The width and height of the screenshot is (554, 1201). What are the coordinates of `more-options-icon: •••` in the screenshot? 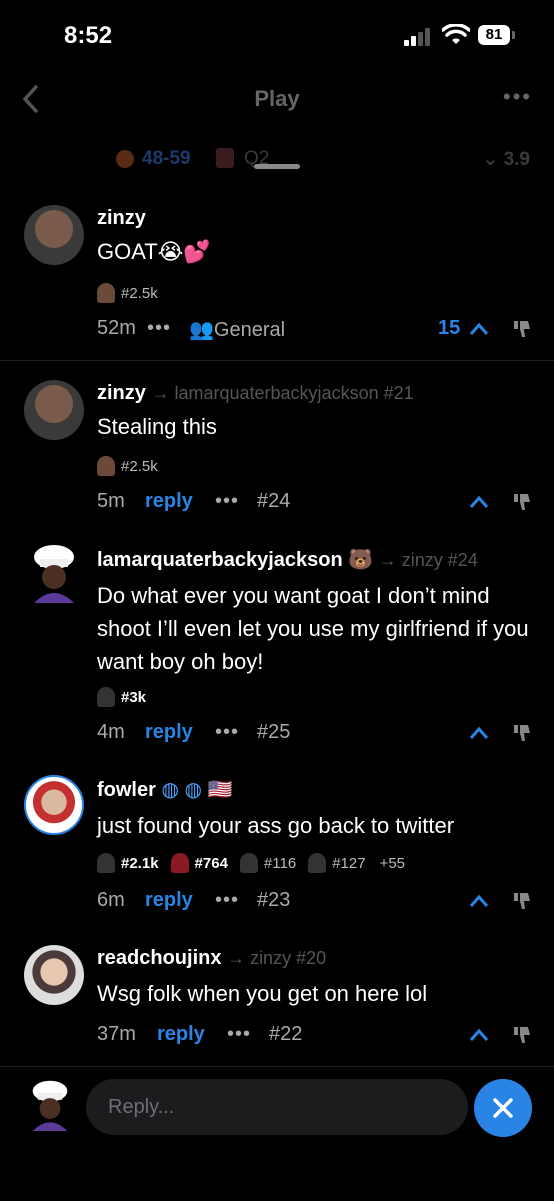 It's located at (517, 97).